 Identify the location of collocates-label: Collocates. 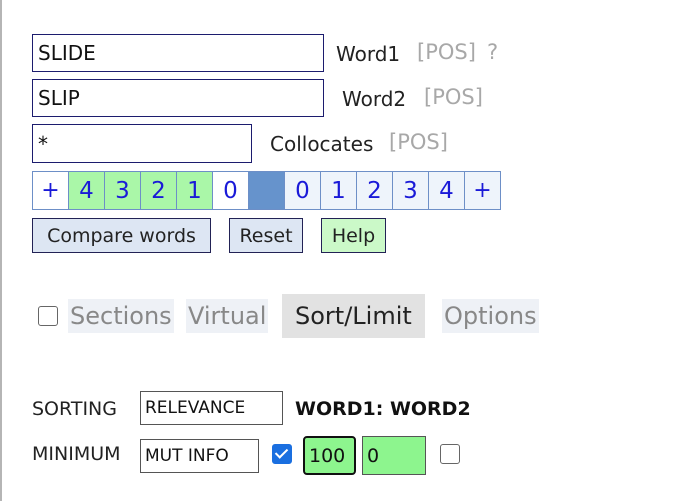
(322, 144).